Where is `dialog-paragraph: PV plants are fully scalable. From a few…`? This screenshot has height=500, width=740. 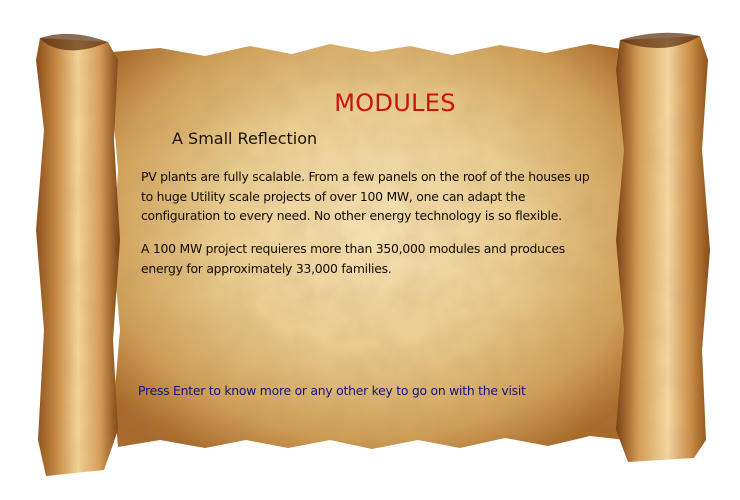
dialog-paragraph: PV plants are fully scalable. From a few… is located at coordinates (365, 196).